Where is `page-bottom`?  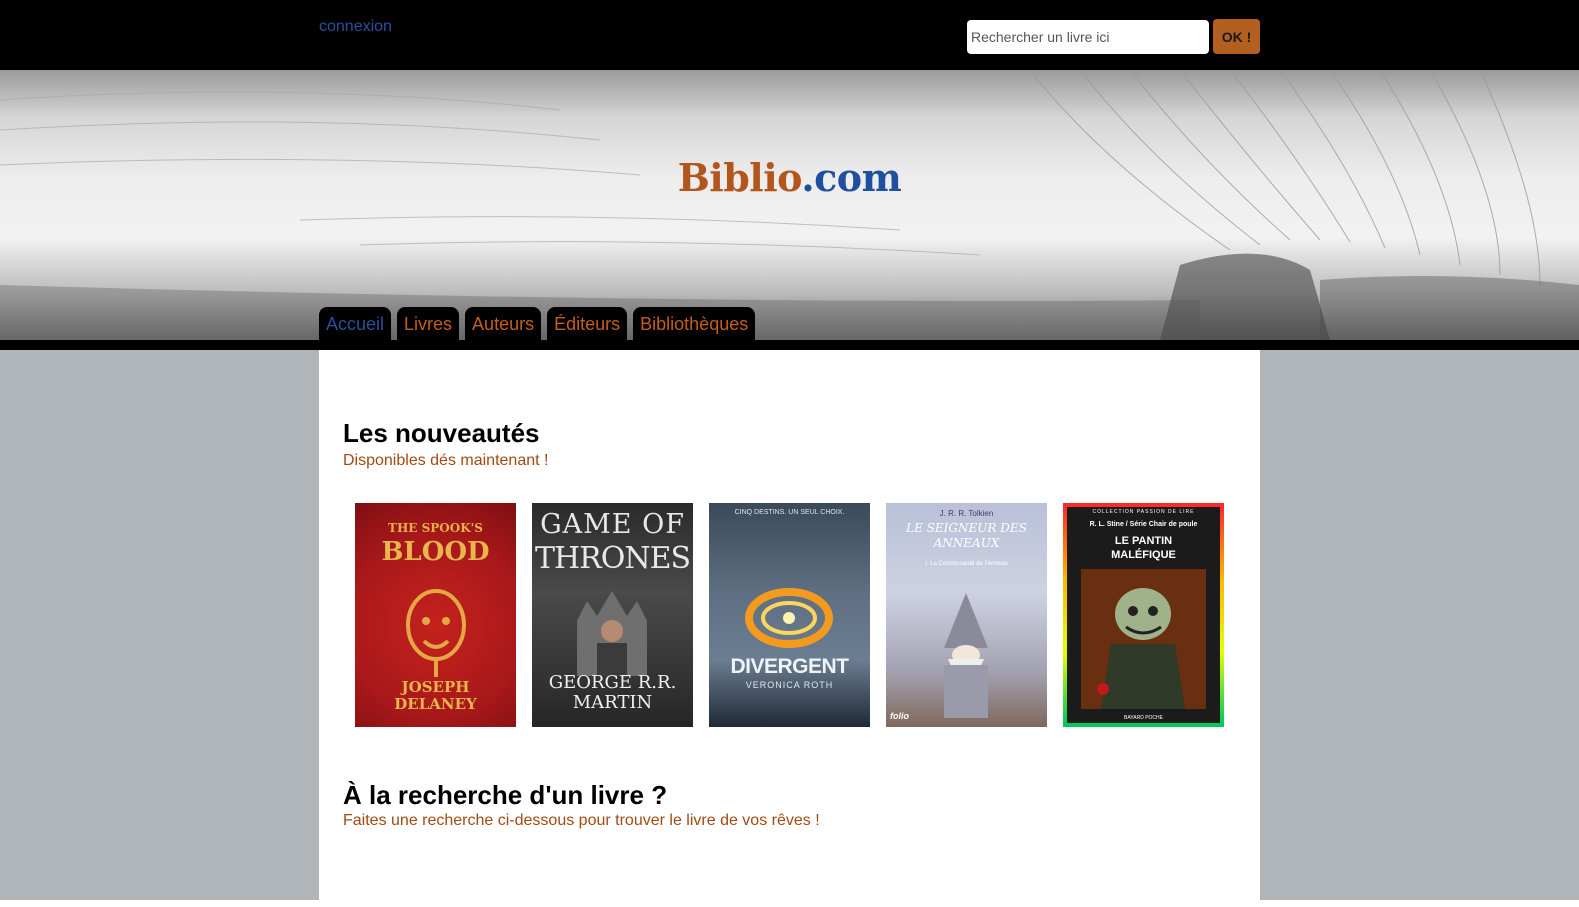 page-bottom is located at coordinates (789, 903).